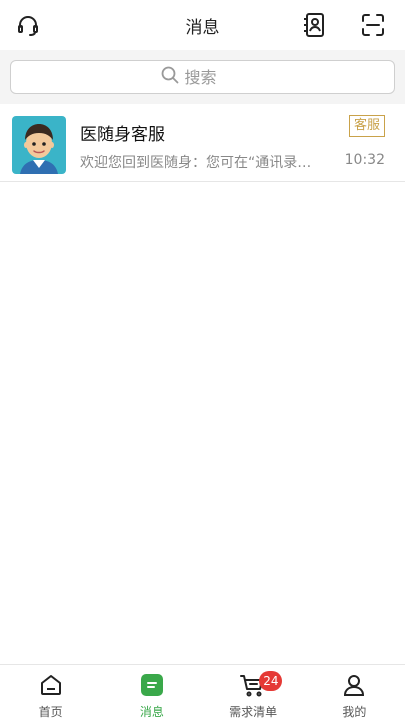 The image size is (405, 720). I want to click on search-icon, so click(170, 77).